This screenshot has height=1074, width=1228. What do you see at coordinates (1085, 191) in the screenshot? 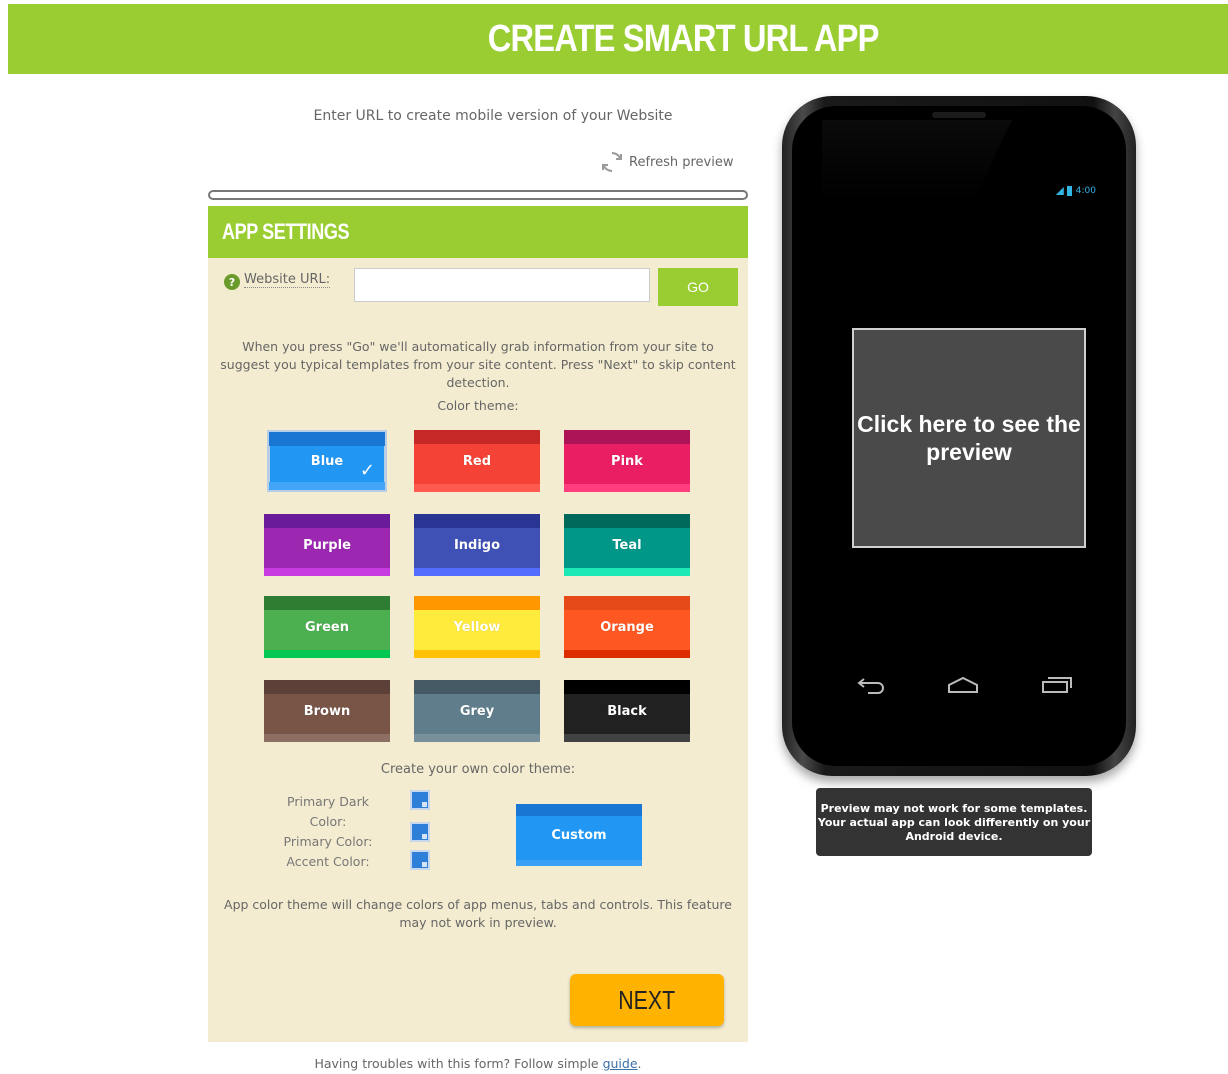
I see `status-time: 4:00` at bounding box center [1085, 191].